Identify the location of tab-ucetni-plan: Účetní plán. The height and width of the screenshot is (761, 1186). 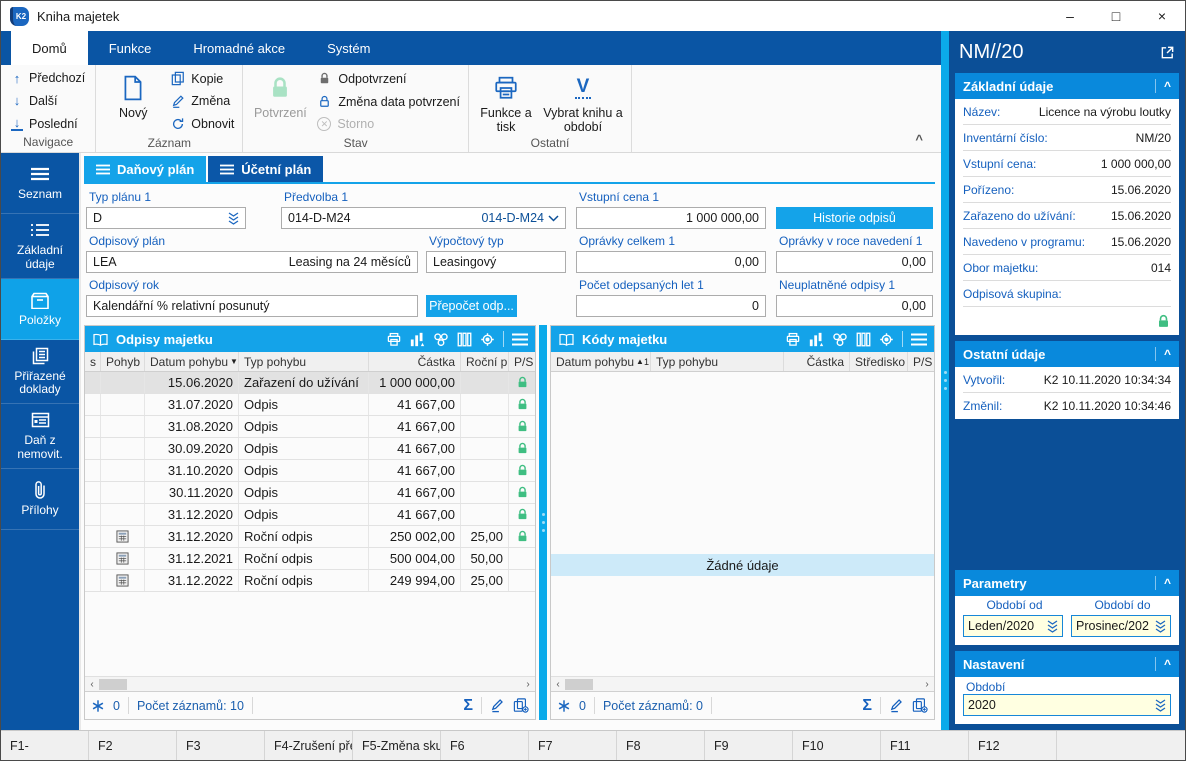
(266, 169).